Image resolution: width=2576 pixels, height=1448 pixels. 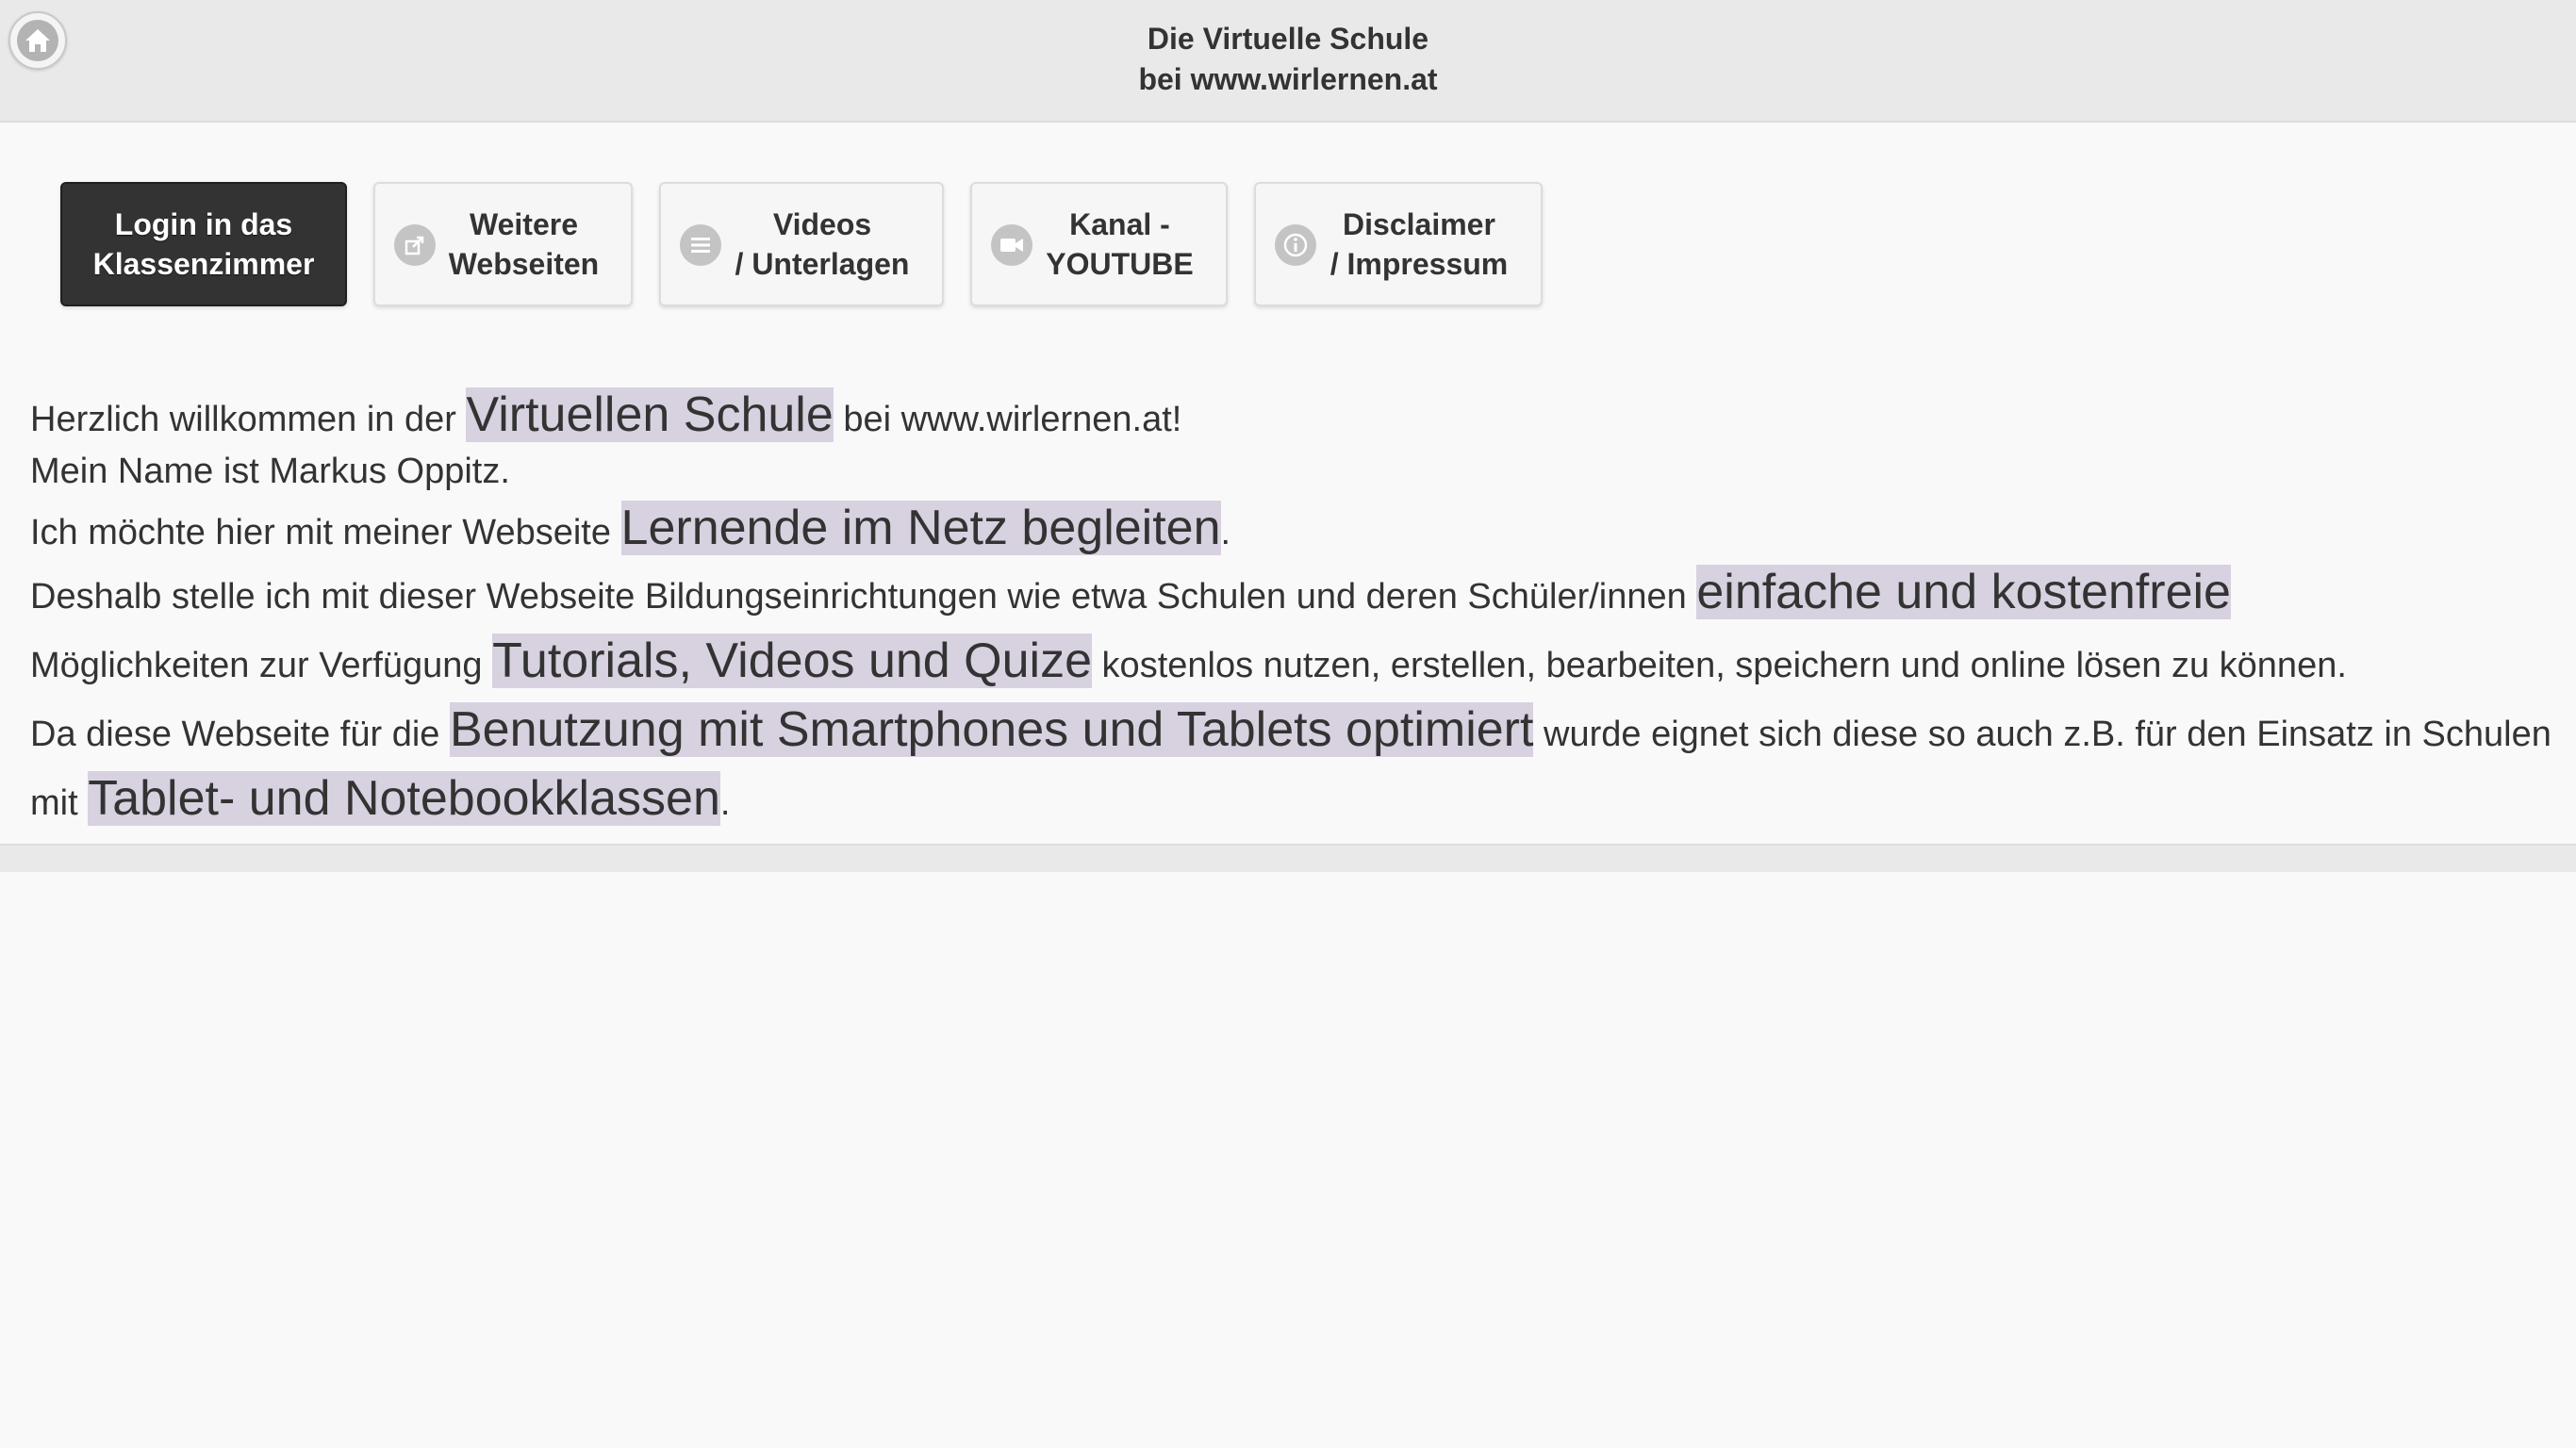 What do you see at coordinates (1011, 245) in the screenshot?
I see `video-camera-icon` at bounding box center [1011, 245].